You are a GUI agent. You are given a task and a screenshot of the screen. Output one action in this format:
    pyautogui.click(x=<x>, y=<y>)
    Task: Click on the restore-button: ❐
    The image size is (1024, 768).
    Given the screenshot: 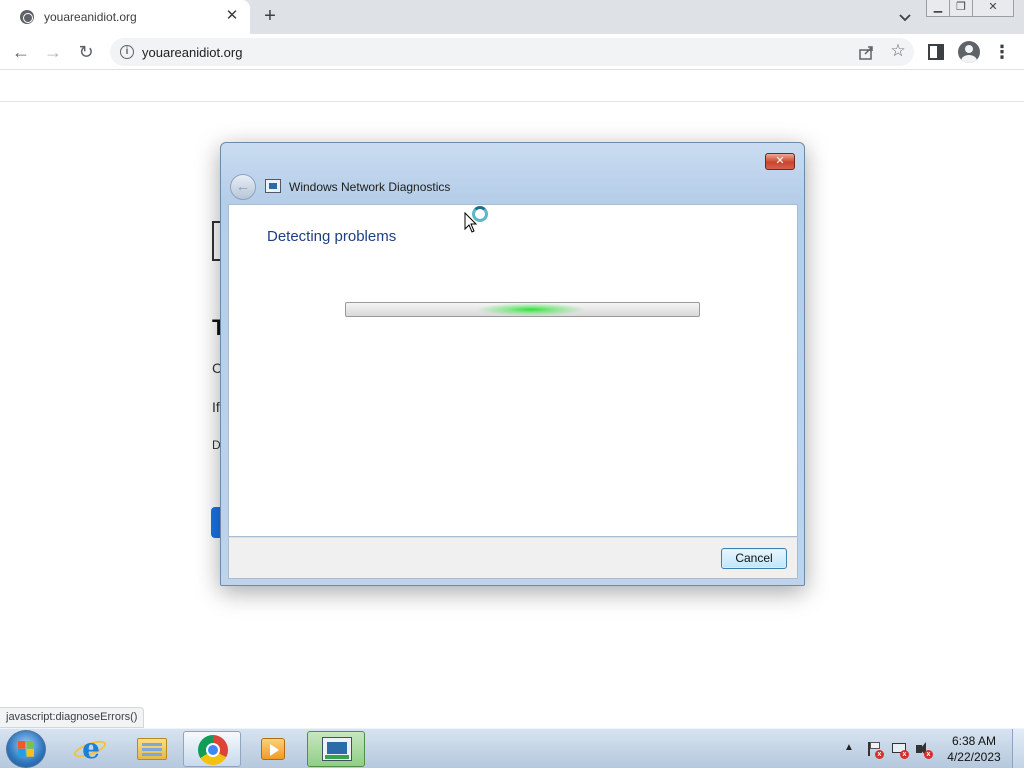 What is the action you would take?
    pyautogui.click(x=961, y=8)
    